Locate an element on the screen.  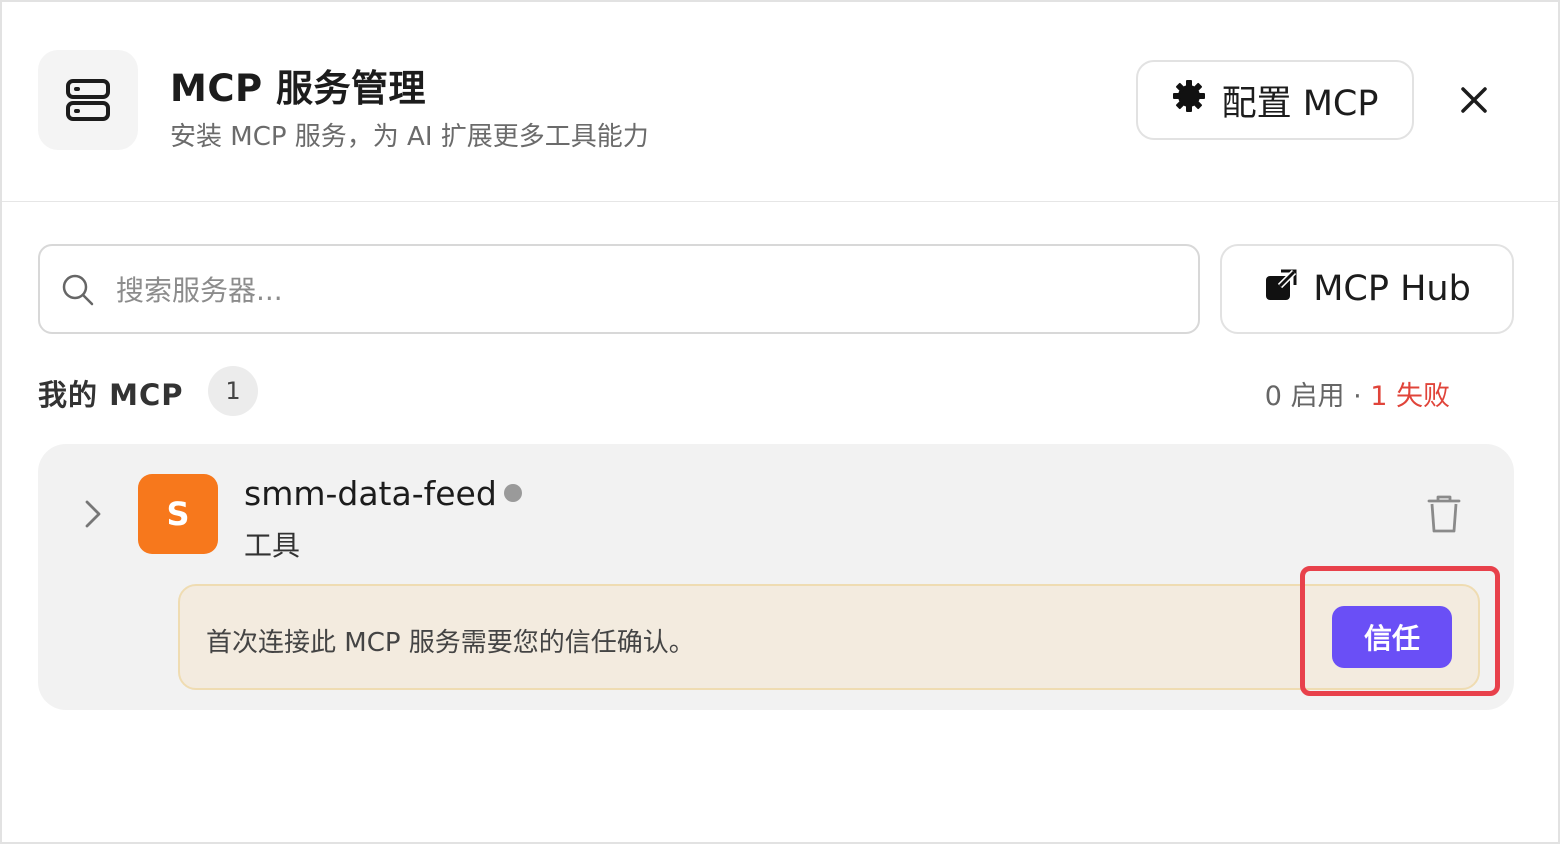
trash-icon is located at coordinates (1444, 514).